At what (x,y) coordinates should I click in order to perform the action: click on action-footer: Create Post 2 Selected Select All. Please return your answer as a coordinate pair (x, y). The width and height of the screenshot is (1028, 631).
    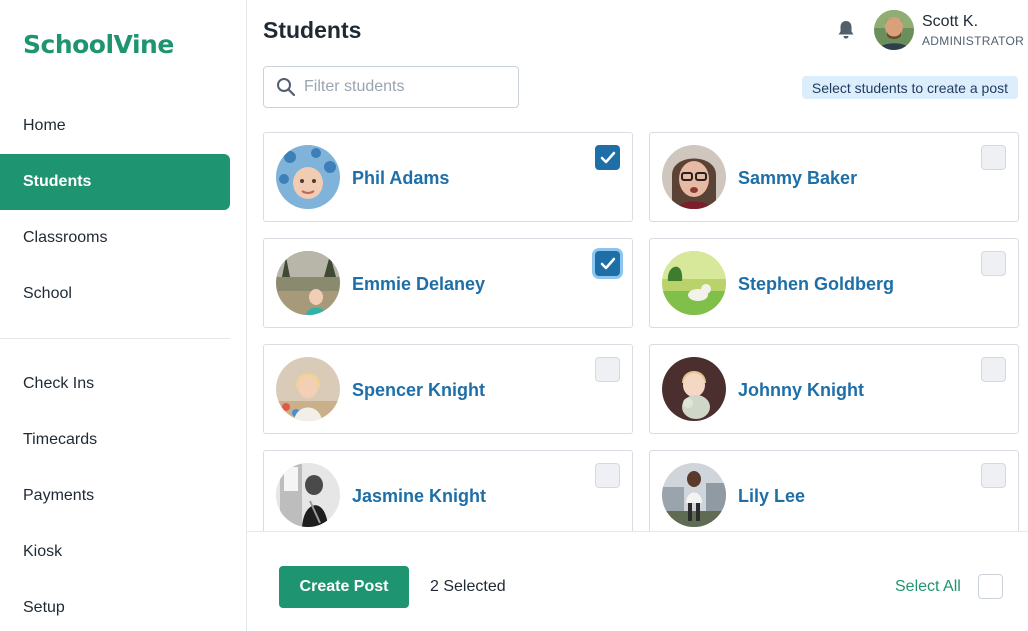
    Looking at the image, I should click on (637, 581).